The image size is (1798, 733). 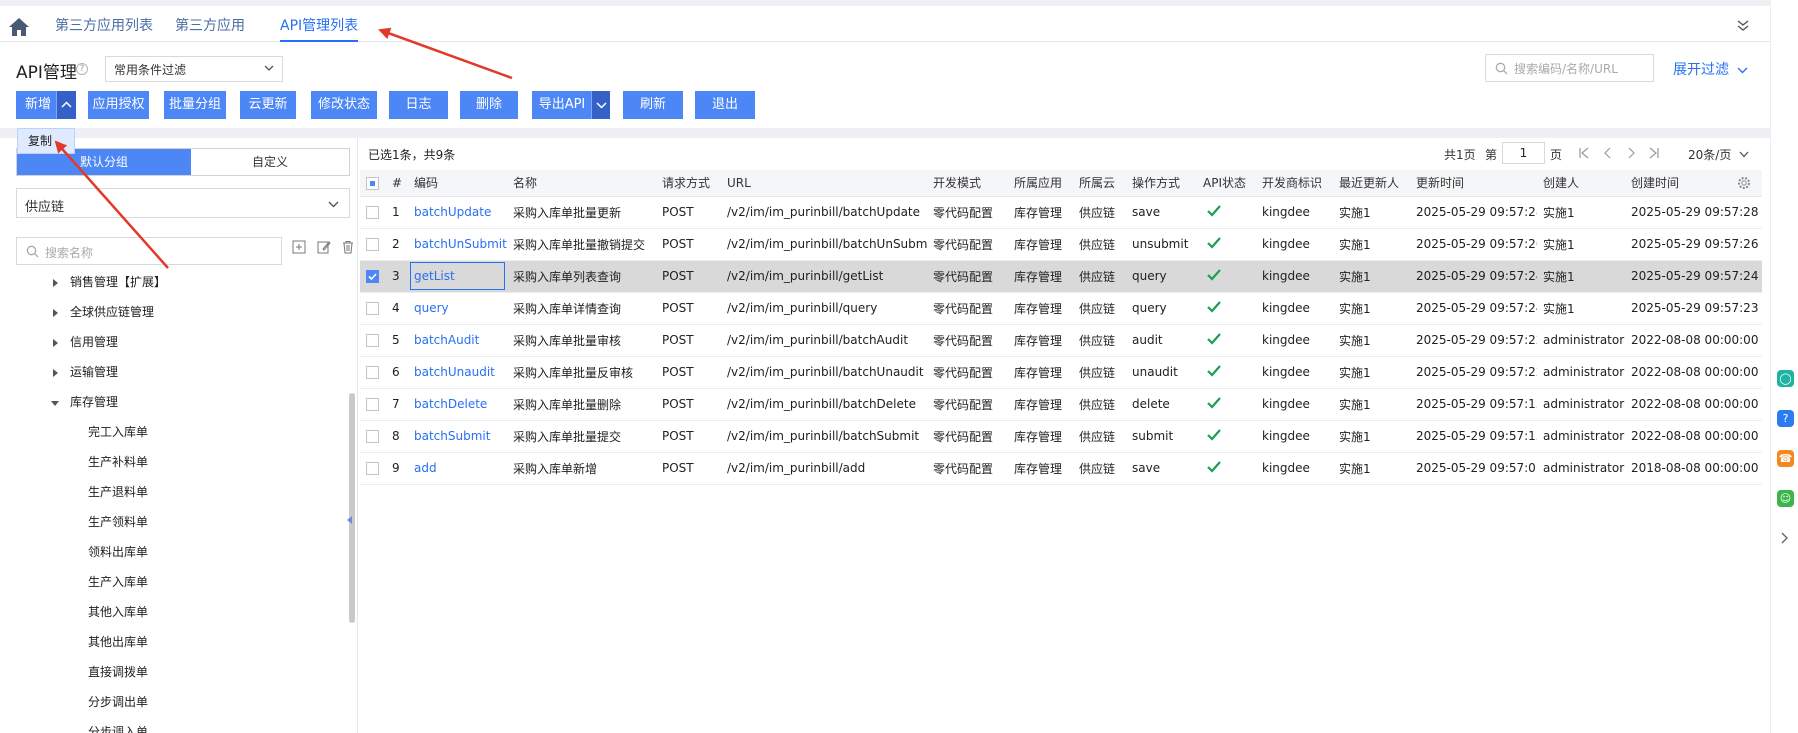 I want to click on new-button: 新增, so click(x=38, y=105).